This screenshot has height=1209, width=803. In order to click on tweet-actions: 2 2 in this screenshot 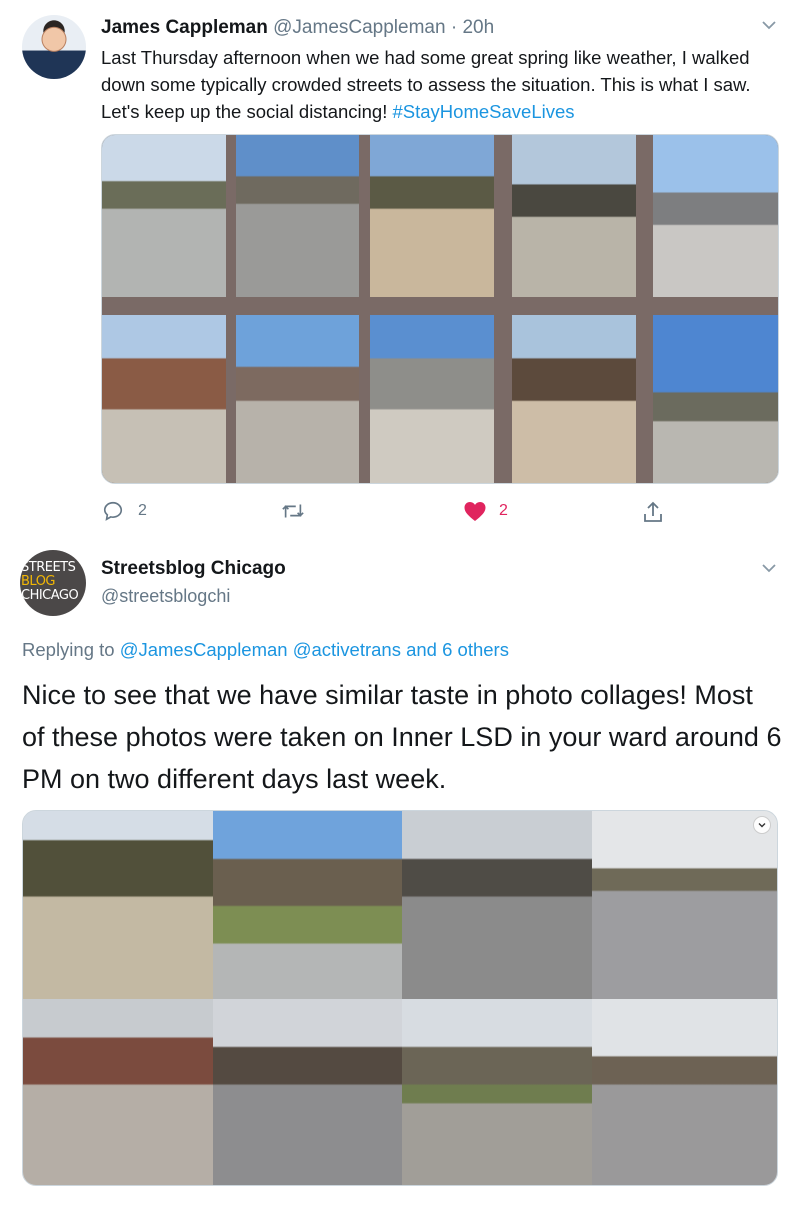, I will do `click(401, 514)`.